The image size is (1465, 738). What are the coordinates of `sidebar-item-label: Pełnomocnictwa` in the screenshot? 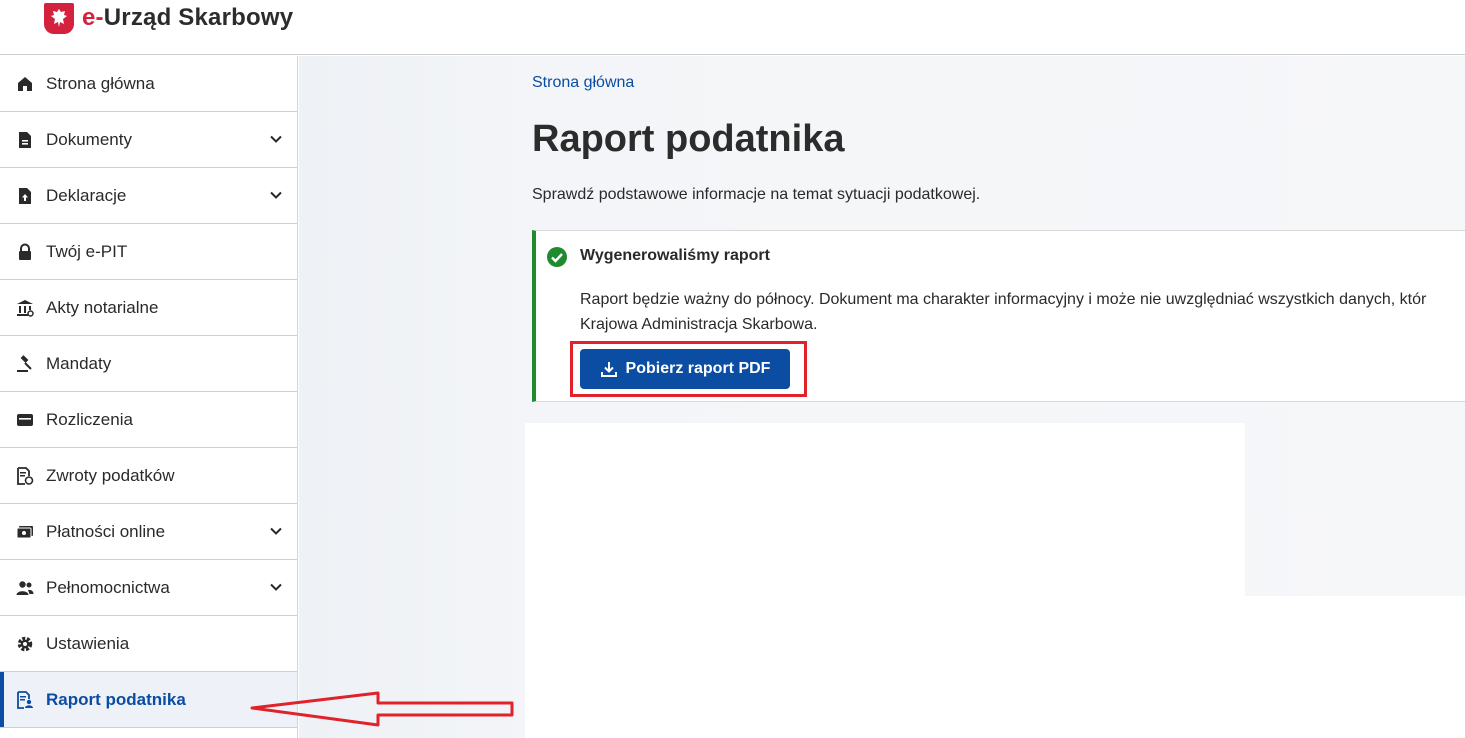 It's located at (108, 587).